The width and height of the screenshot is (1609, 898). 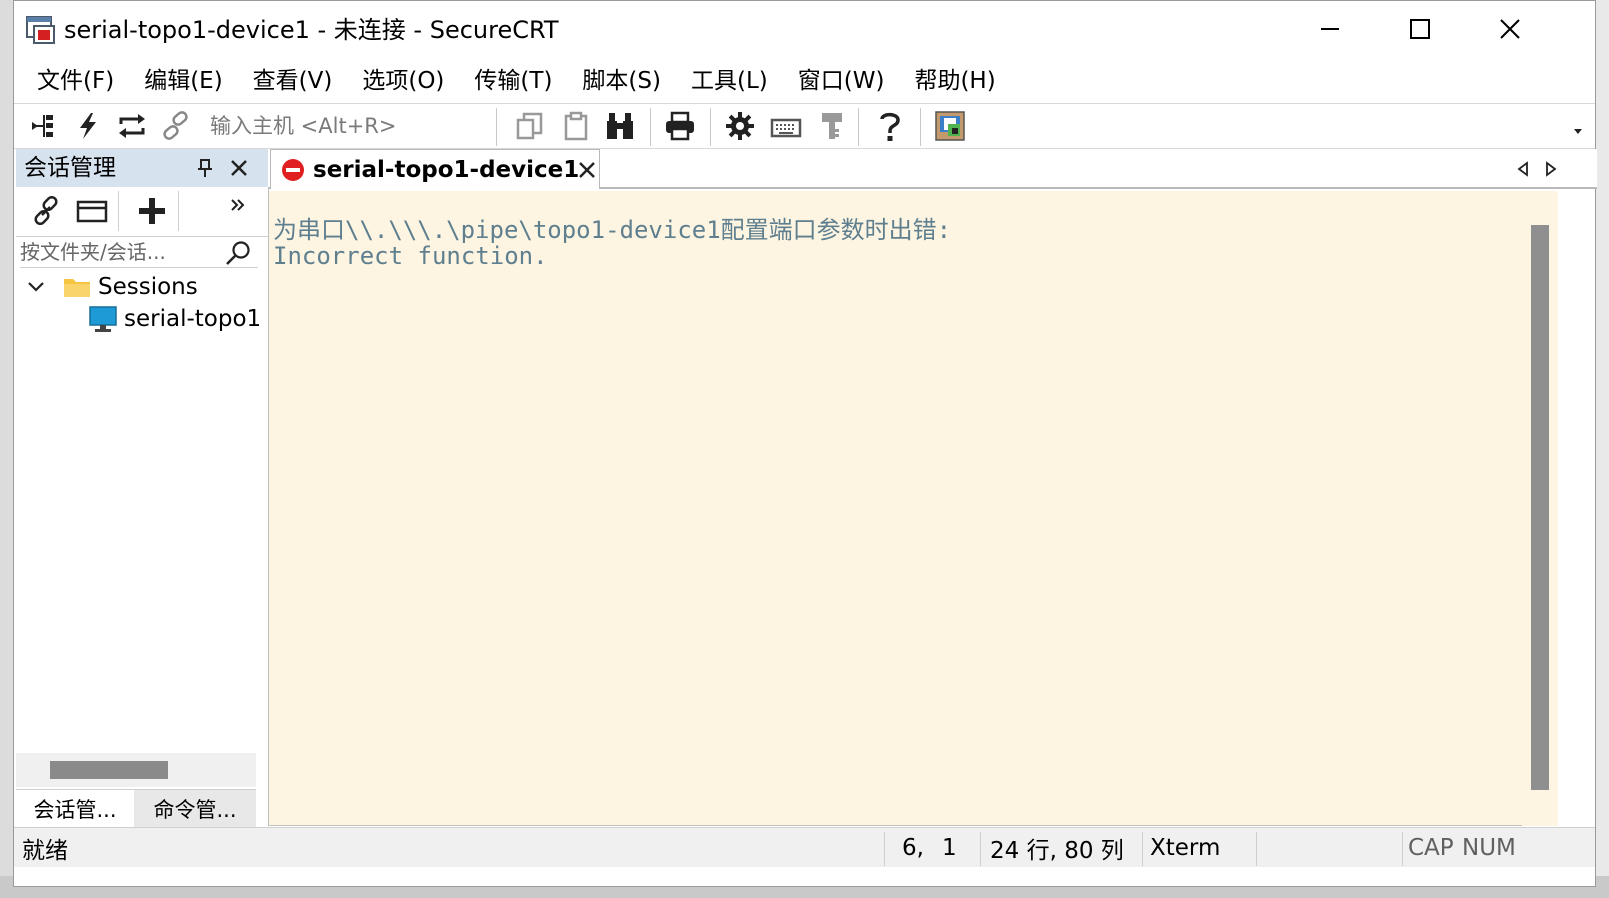 I want to click on tree-horizontal-scrollbar, so click(x=136, y=770).